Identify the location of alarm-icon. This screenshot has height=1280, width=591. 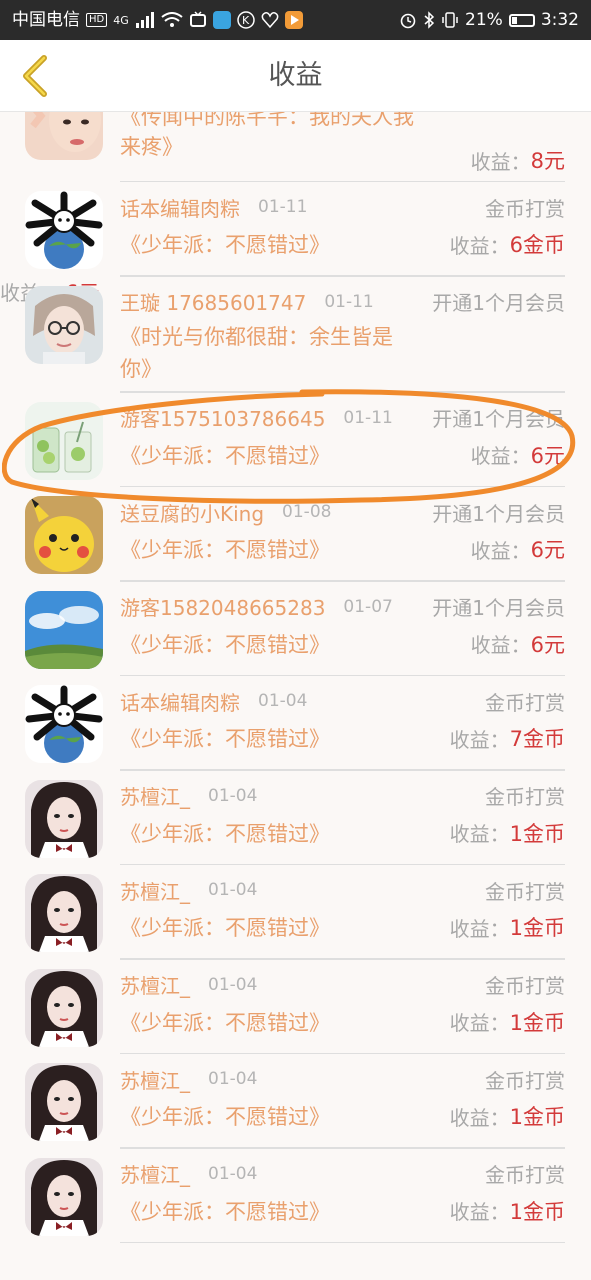
(408, 21).